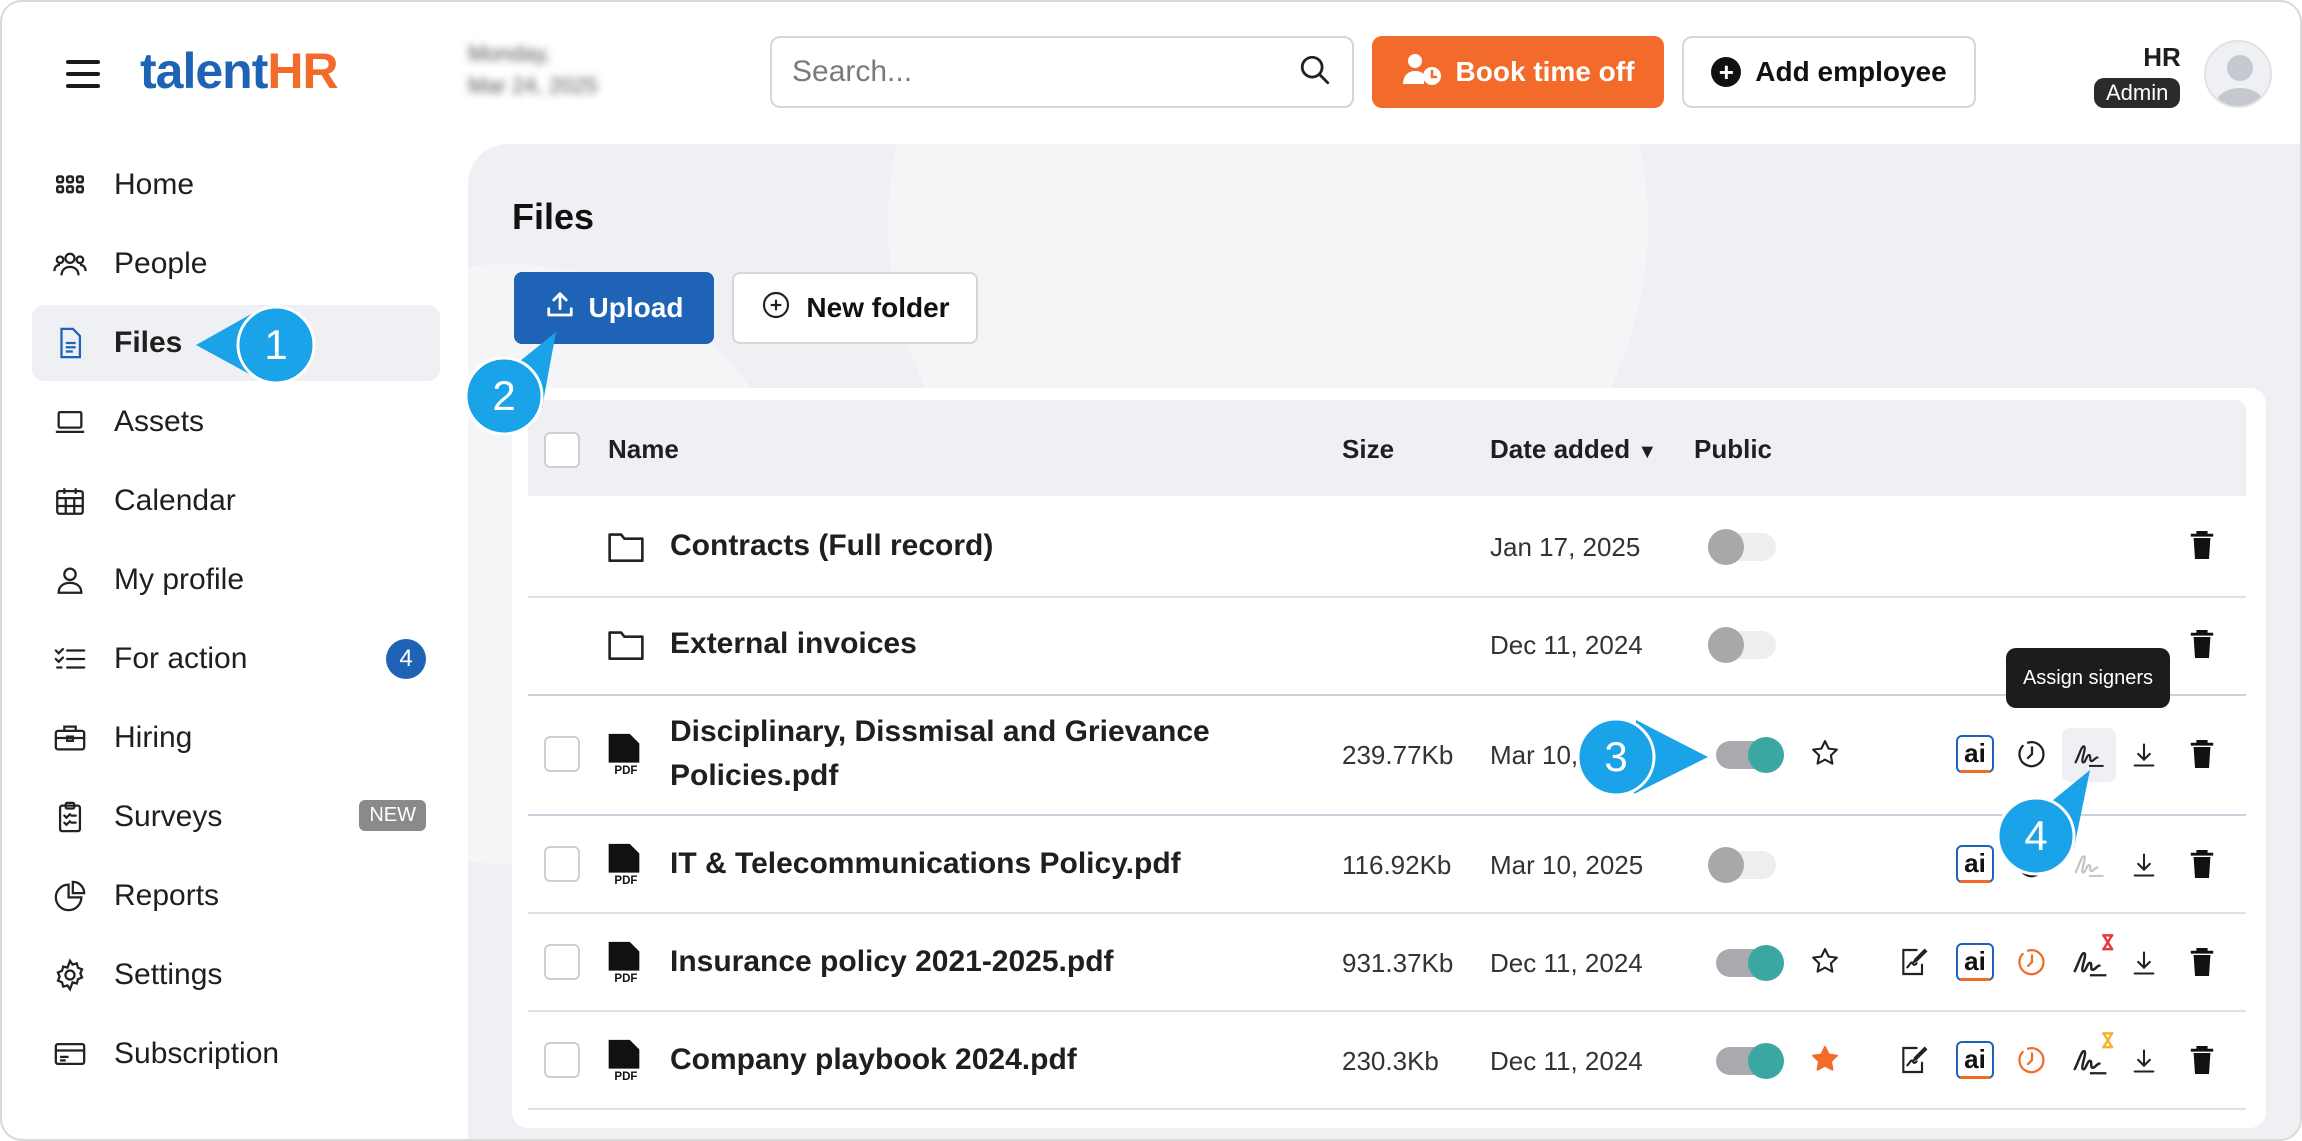 The width and height of the screenshot is (2302, 1141). Describe the element at coordinates (831, 546) in the screenshot. I see `file-name: Contracts (Full record)` at that location.